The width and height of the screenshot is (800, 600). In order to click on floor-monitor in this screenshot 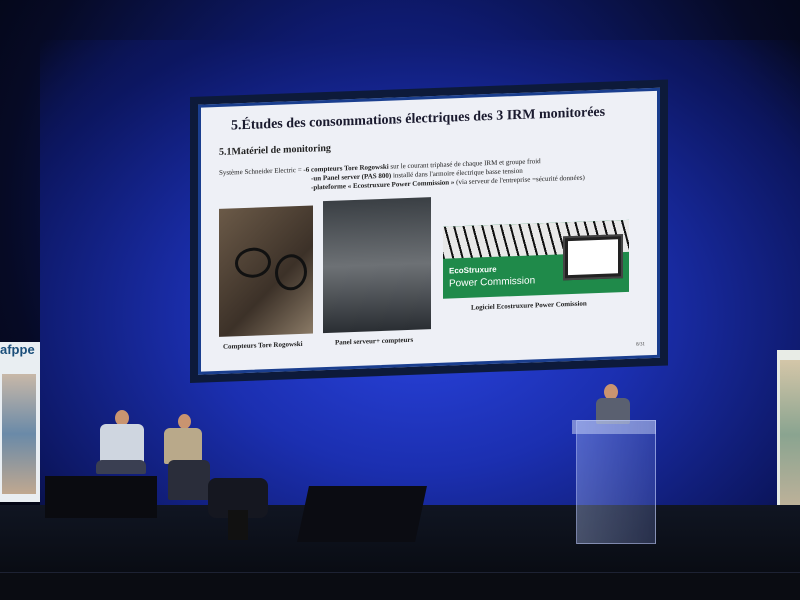, I will do `click(362, 514)`.